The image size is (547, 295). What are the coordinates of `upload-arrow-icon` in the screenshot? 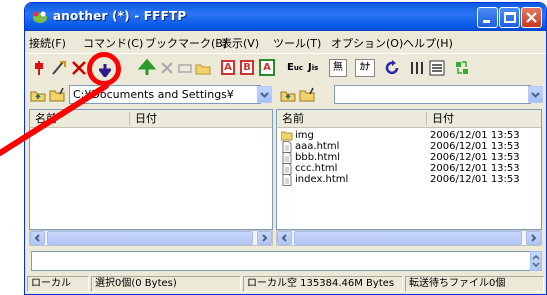 It's located at (147, 68).